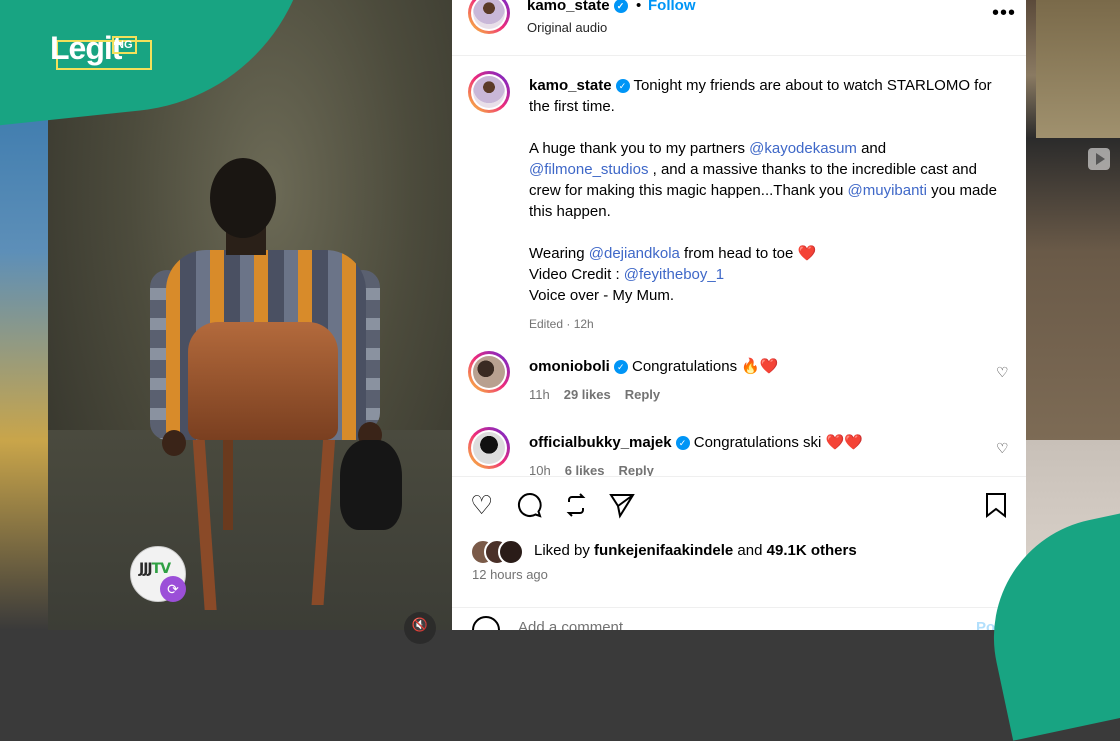  What do you see at coordinates (173, 589) in the screenshot?
I see `repost-badge-icon: ⟳` at bounding box center [173, 589].